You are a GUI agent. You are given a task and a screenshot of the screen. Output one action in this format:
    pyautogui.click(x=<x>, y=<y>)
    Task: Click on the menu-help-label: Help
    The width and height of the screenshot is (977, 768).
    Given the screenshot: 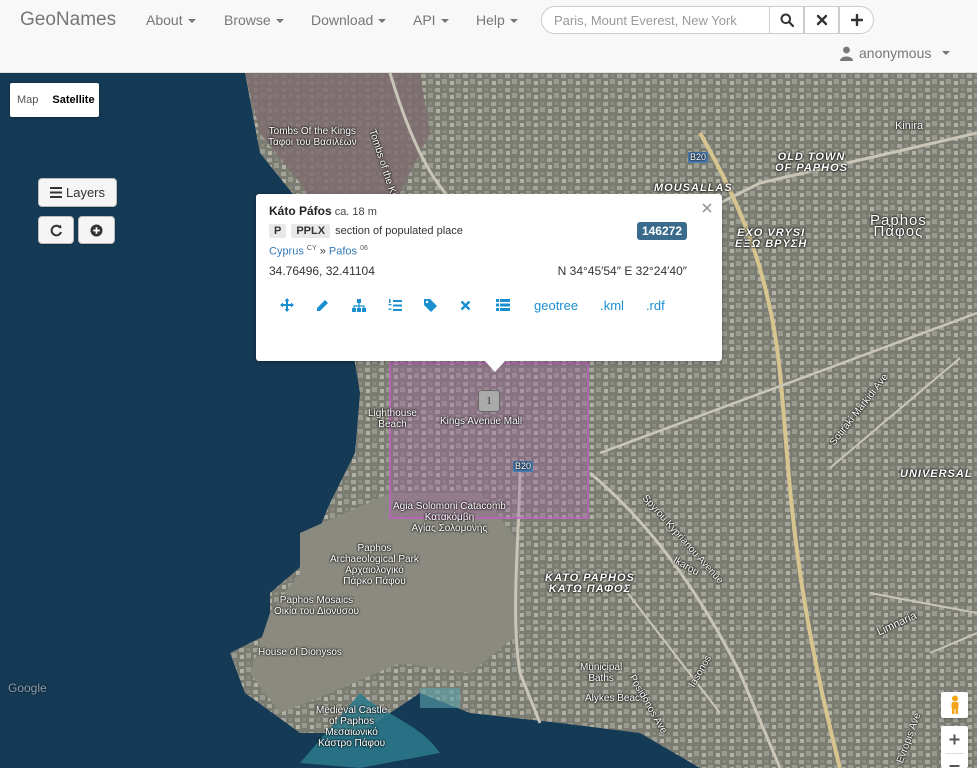 What is the action you would take?
    pyautogui.click(x=490, y=20)
    